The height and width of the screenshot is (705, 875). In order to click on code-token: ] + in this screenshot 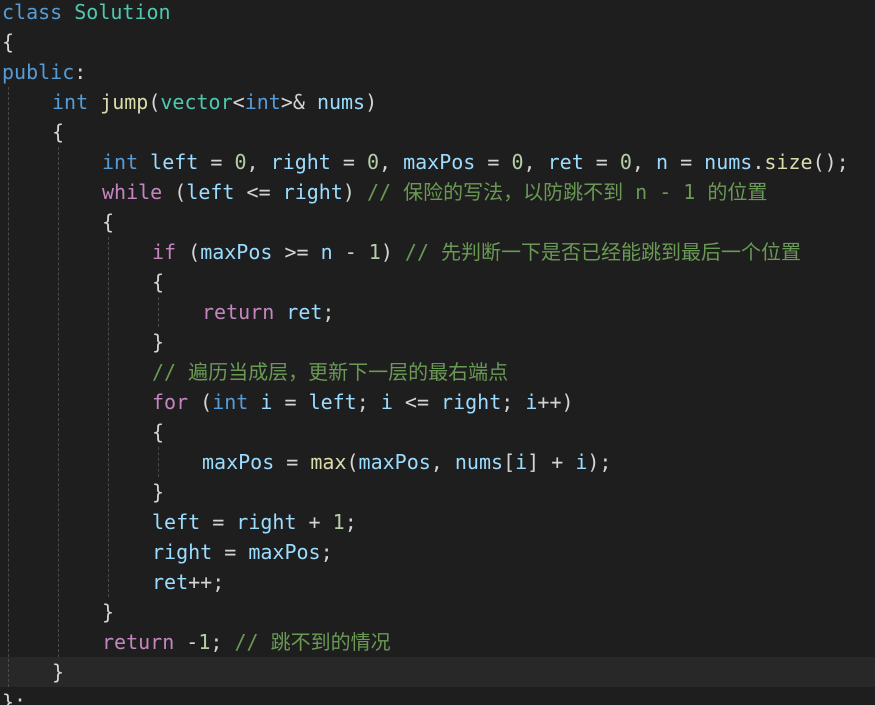, I will do `click(551, 462)`.